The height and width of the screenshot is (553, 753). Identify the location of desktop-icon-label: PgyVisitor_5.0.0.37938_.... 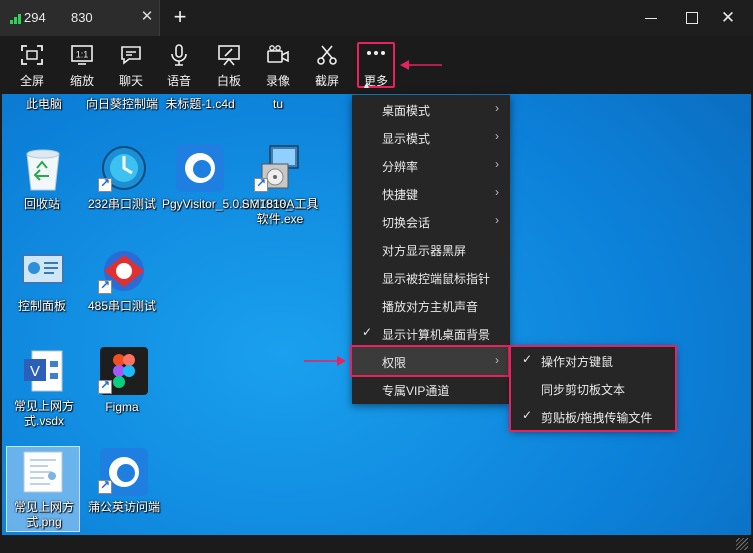
(232, 204).